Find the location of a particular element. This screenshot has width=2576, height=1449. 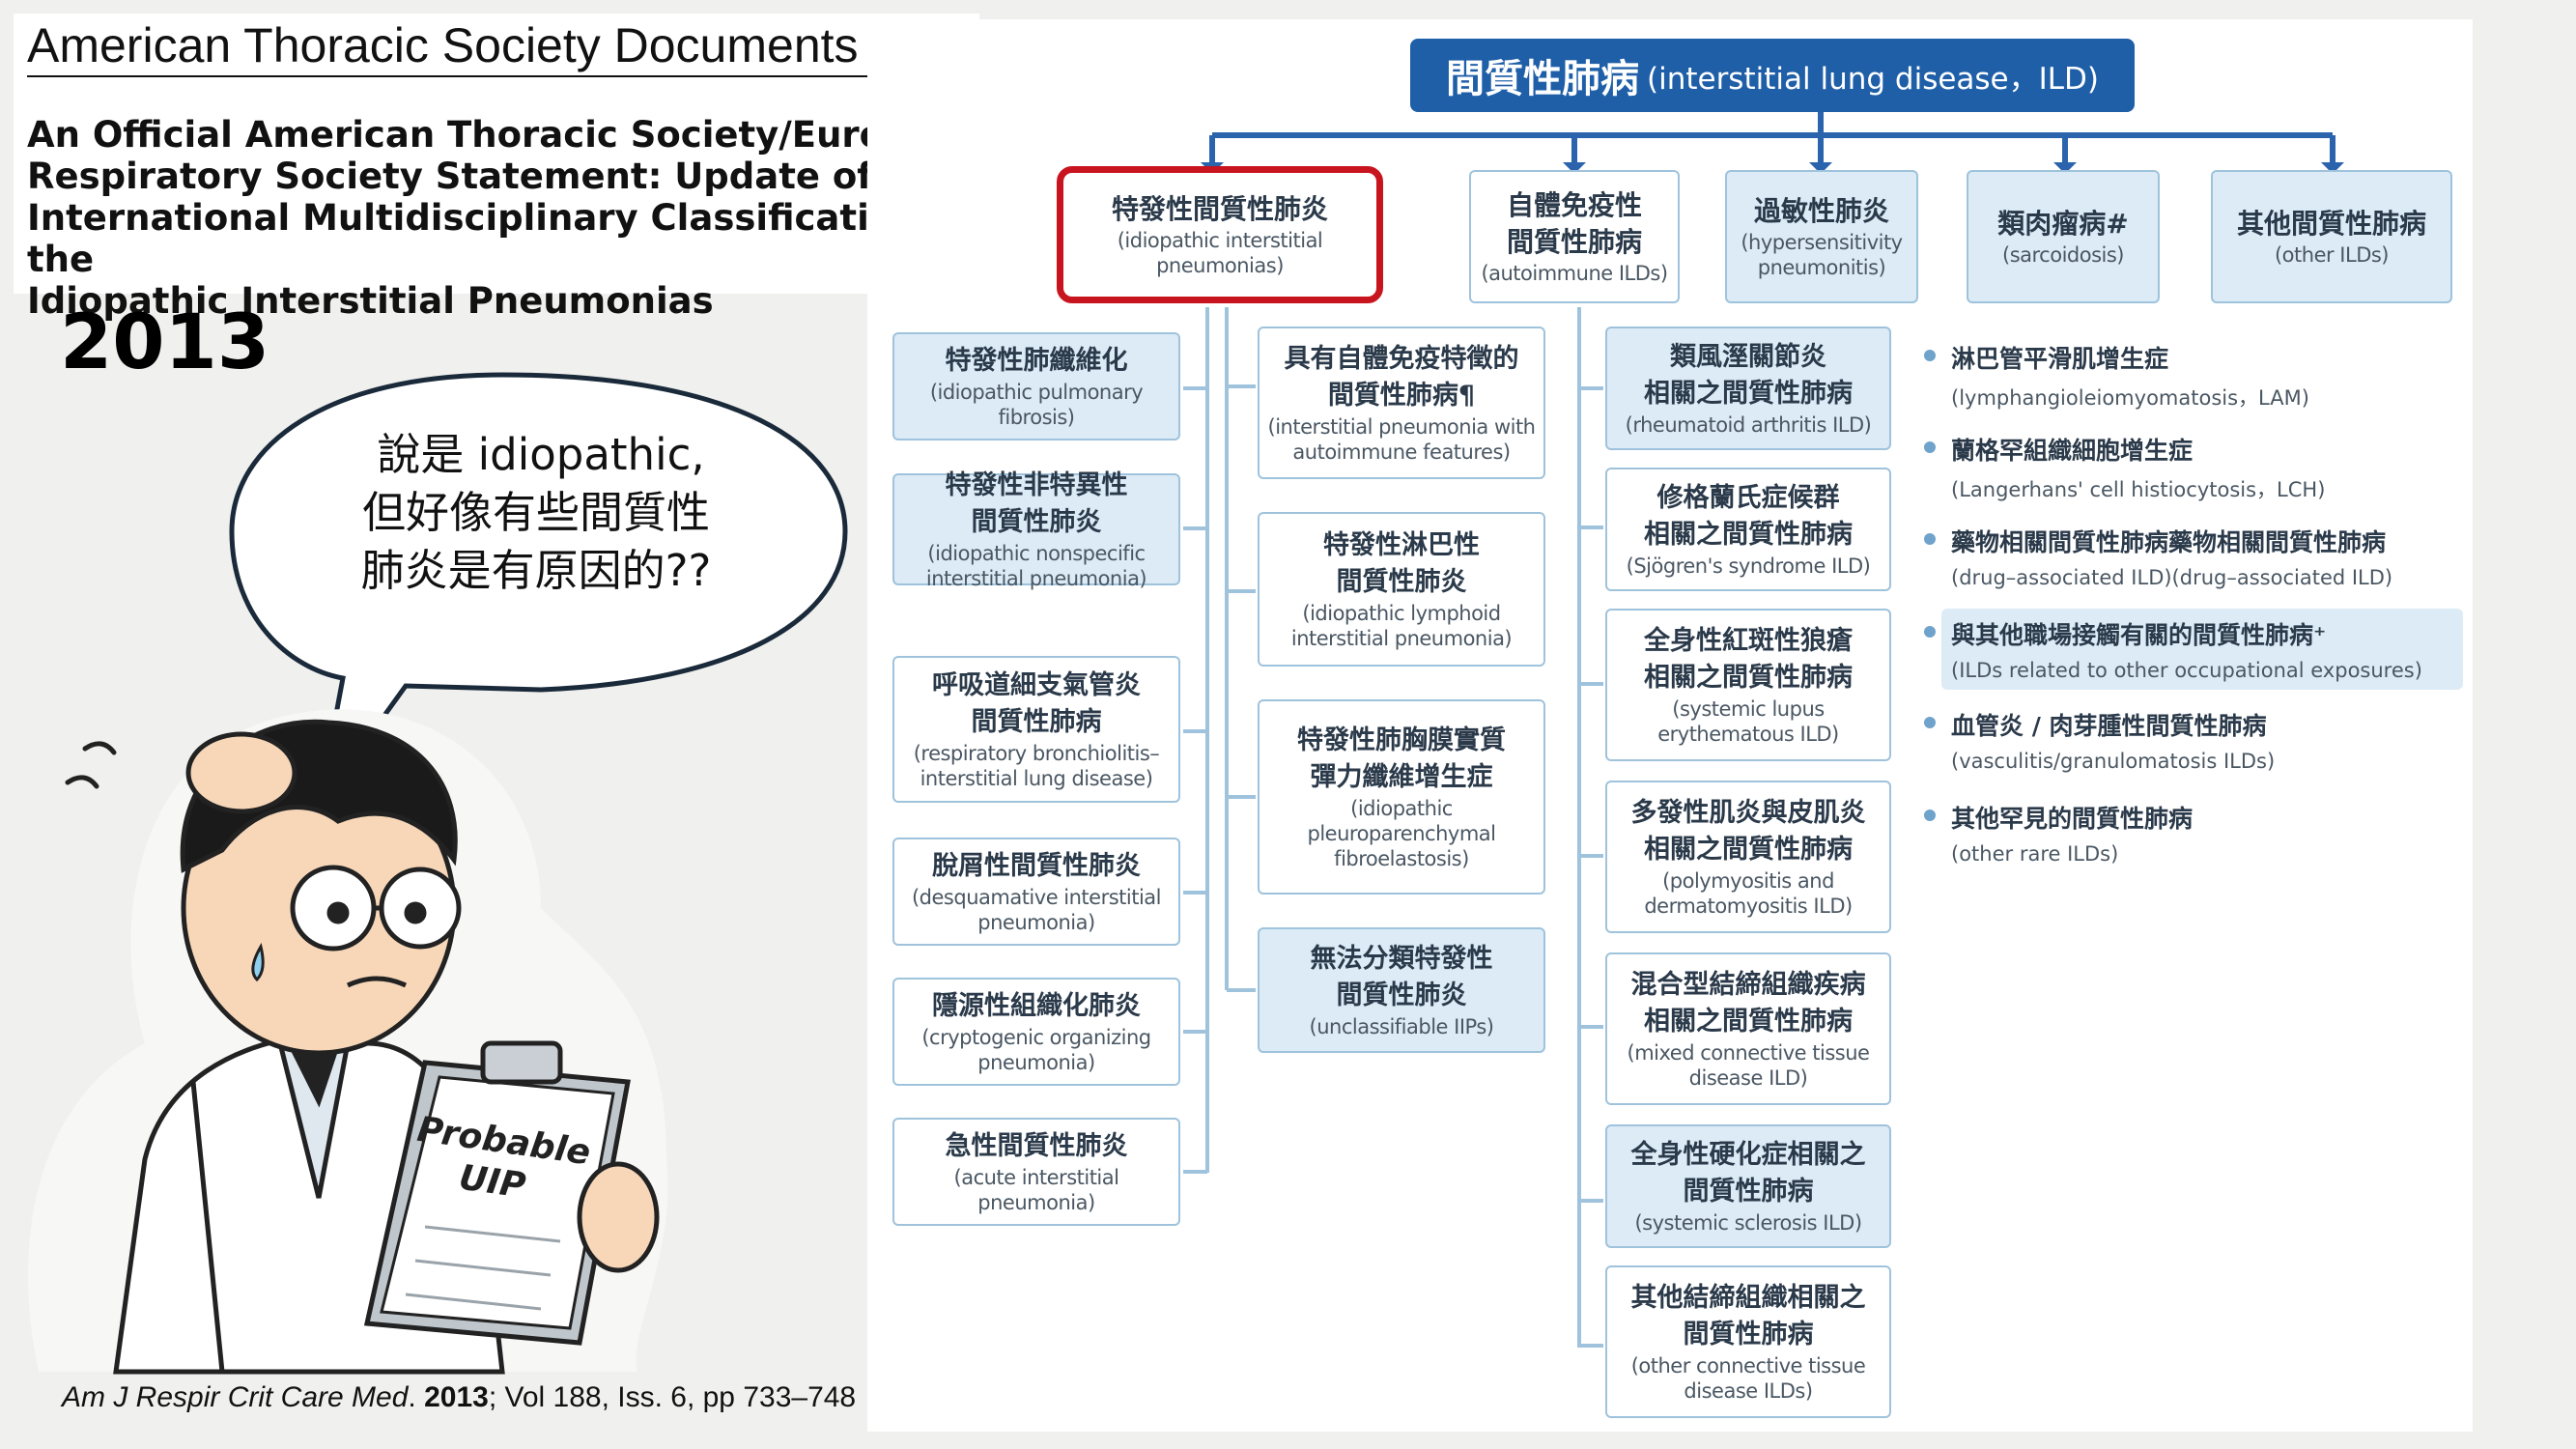

box-label-en: interstitial lung disease) is located at coordinates (1036, 778).